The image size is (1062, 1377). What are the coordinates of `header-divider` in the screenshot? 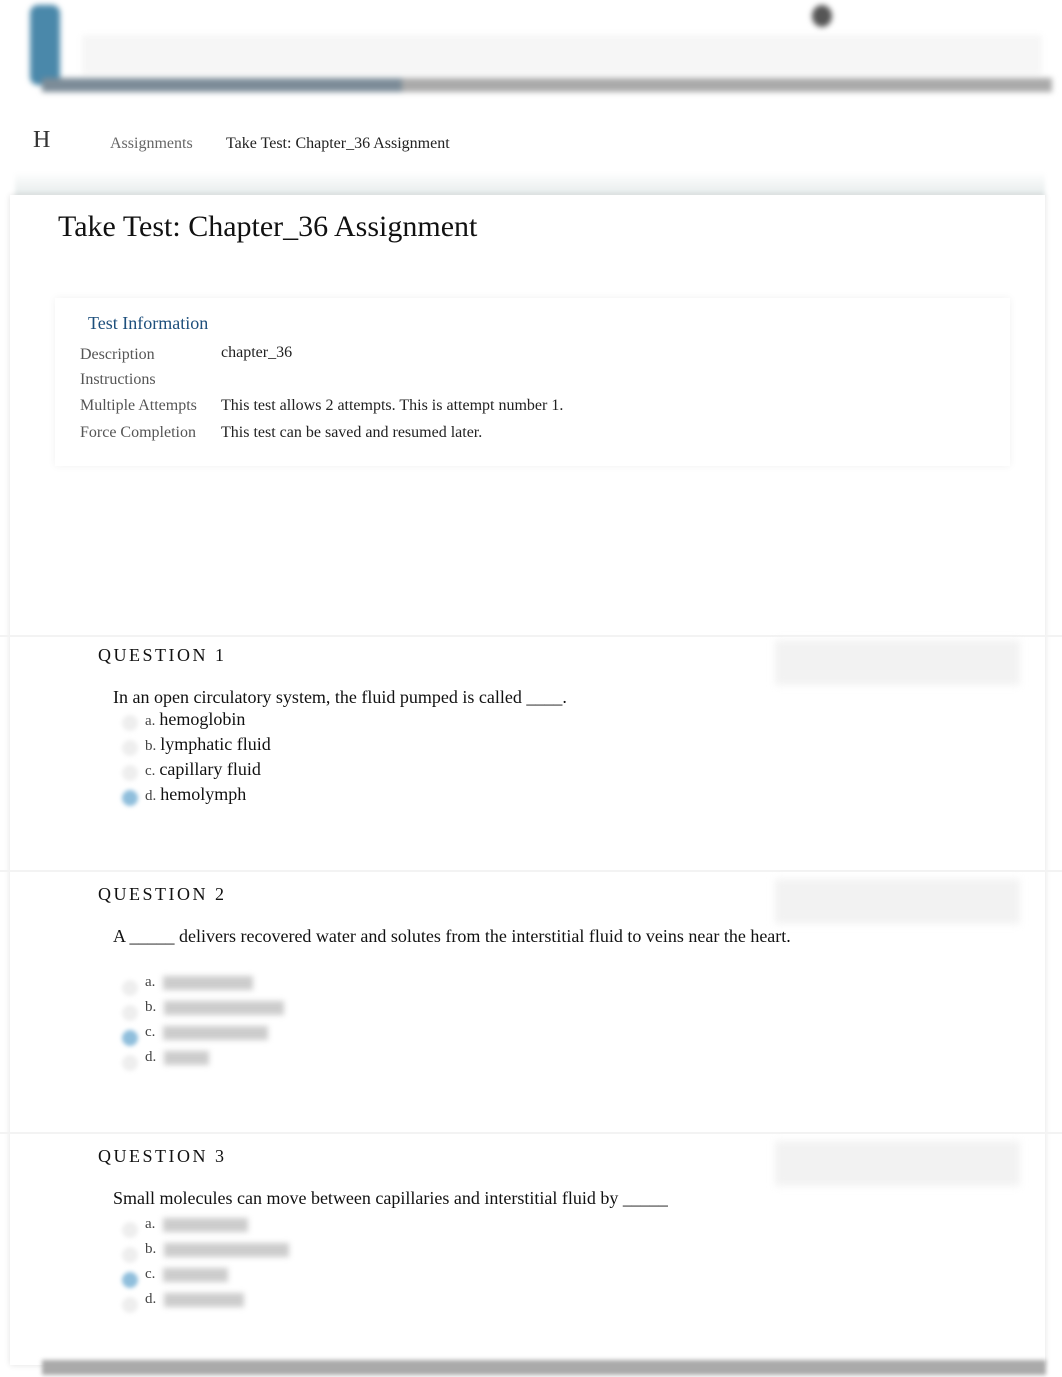 It's located at (530, 184).